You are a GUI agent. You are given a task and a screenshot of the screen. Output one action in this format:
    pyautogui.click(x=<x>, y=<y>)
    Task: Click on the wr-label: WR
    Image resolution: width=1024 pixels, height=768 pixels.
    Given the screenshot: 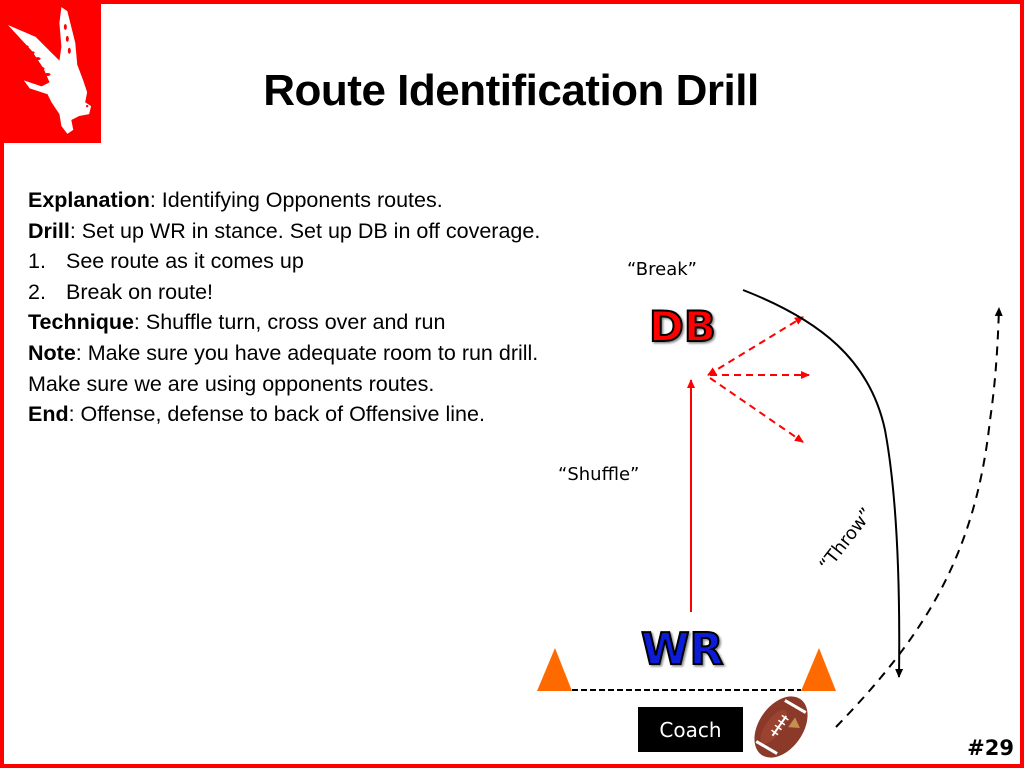 What is the action you would take?
    pyautogui.click(x=682, y=649)
    